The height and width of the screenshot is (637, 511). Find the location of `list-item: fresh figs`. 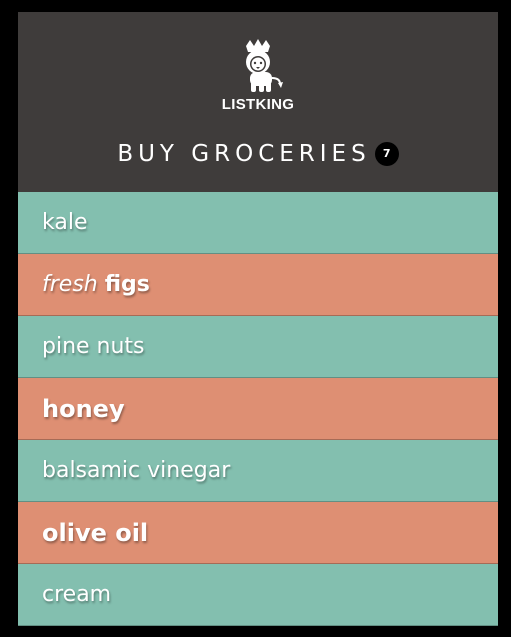

list-item: fresh figs is located at coordinates (258, 285).